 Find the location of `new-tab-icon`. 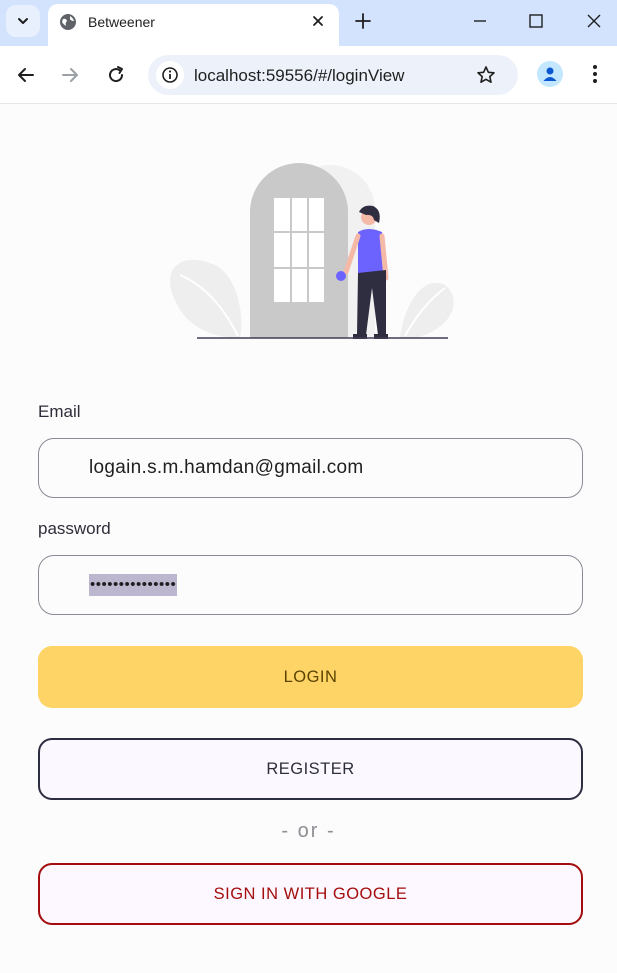

new-tab-icon is located at coordinates (363, 21).